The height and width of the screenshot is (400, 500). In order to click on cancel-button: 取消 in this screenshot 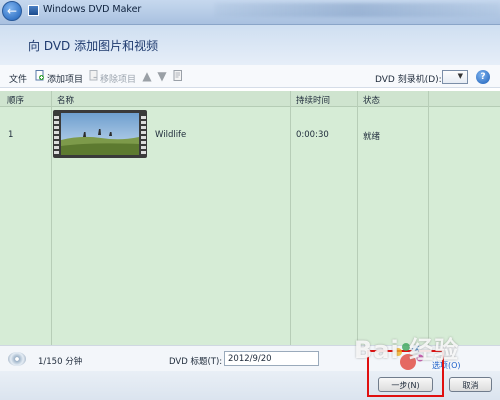, I will do `click(470, 384)`.